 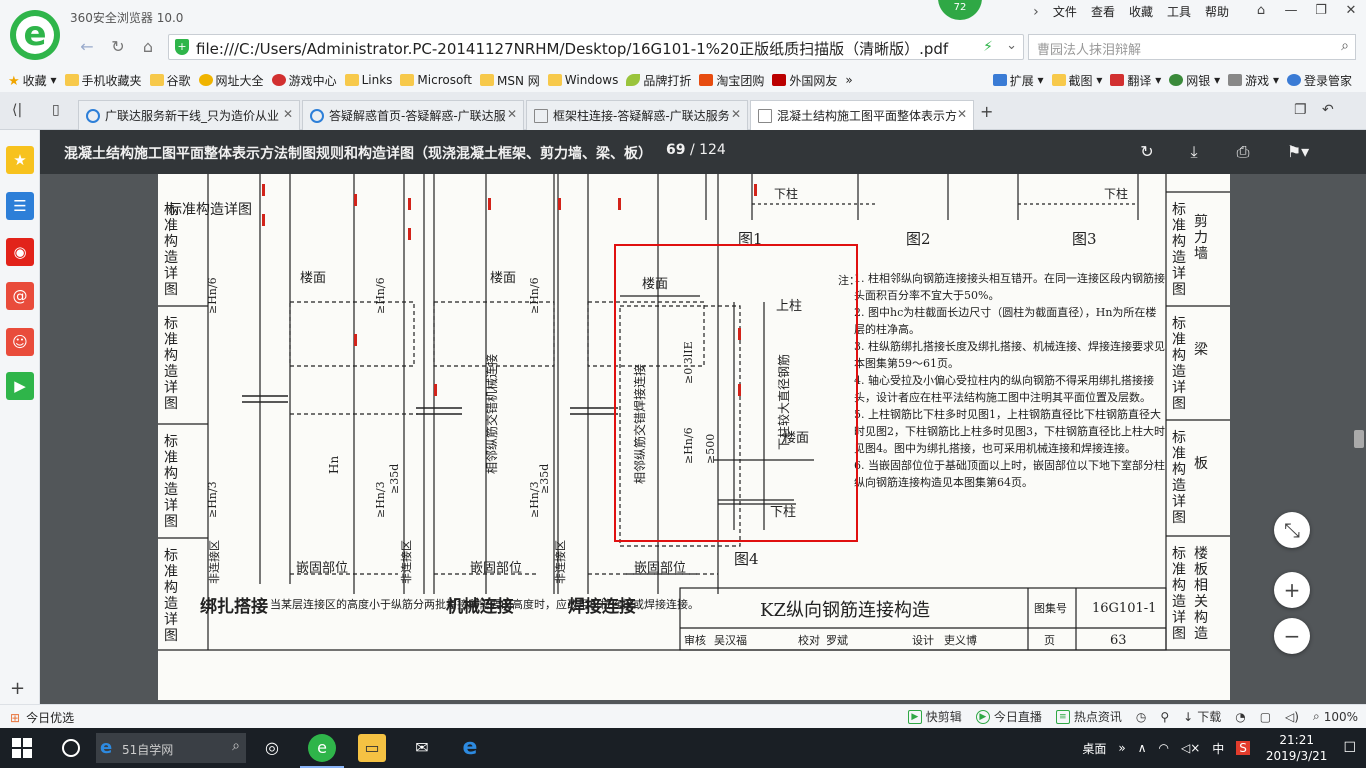 I want to click on taskbar-edge-icon: e, so click(x=470, y=748).